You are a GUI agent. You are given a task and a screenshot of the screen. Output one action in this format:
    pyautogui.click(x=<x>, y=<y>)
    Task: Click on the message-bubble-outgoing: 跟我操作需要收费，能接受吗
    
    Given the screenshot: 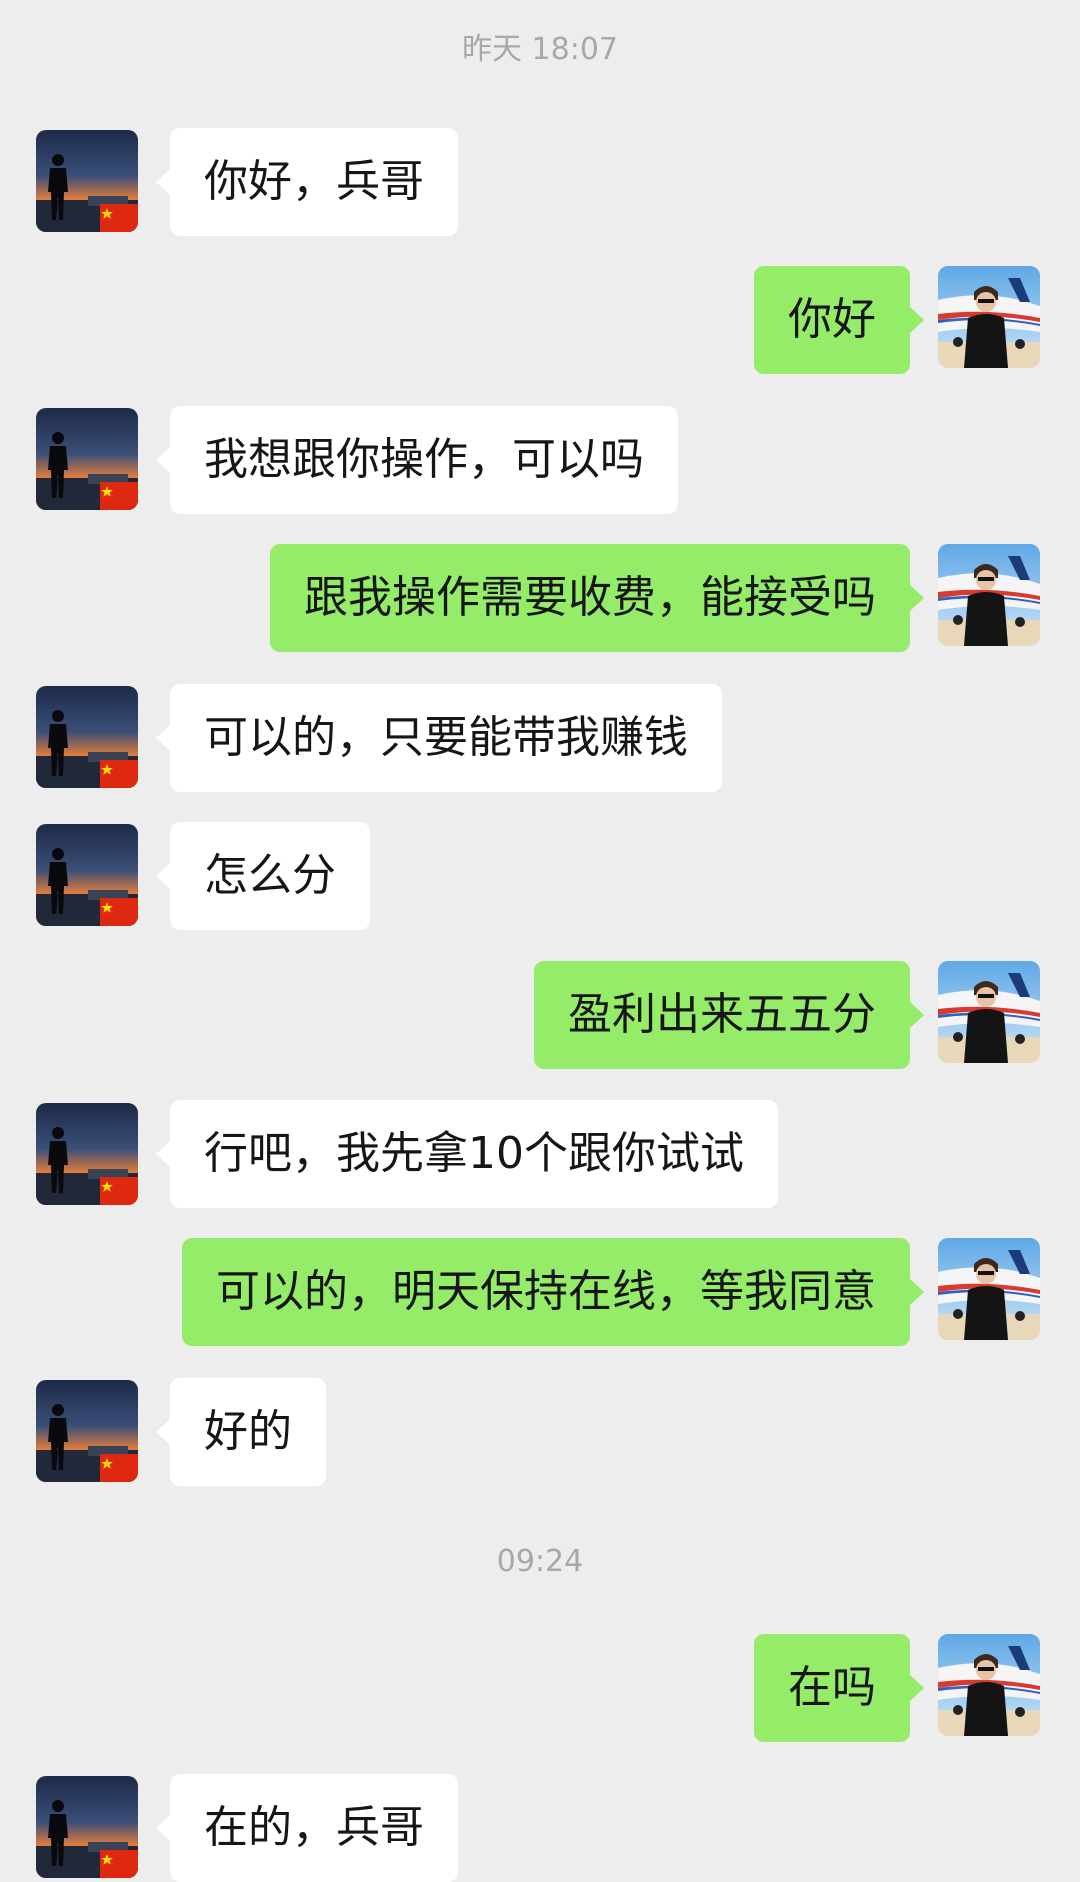 What is the action you would take?
    pyautogui.click(x=597, y=598)
    